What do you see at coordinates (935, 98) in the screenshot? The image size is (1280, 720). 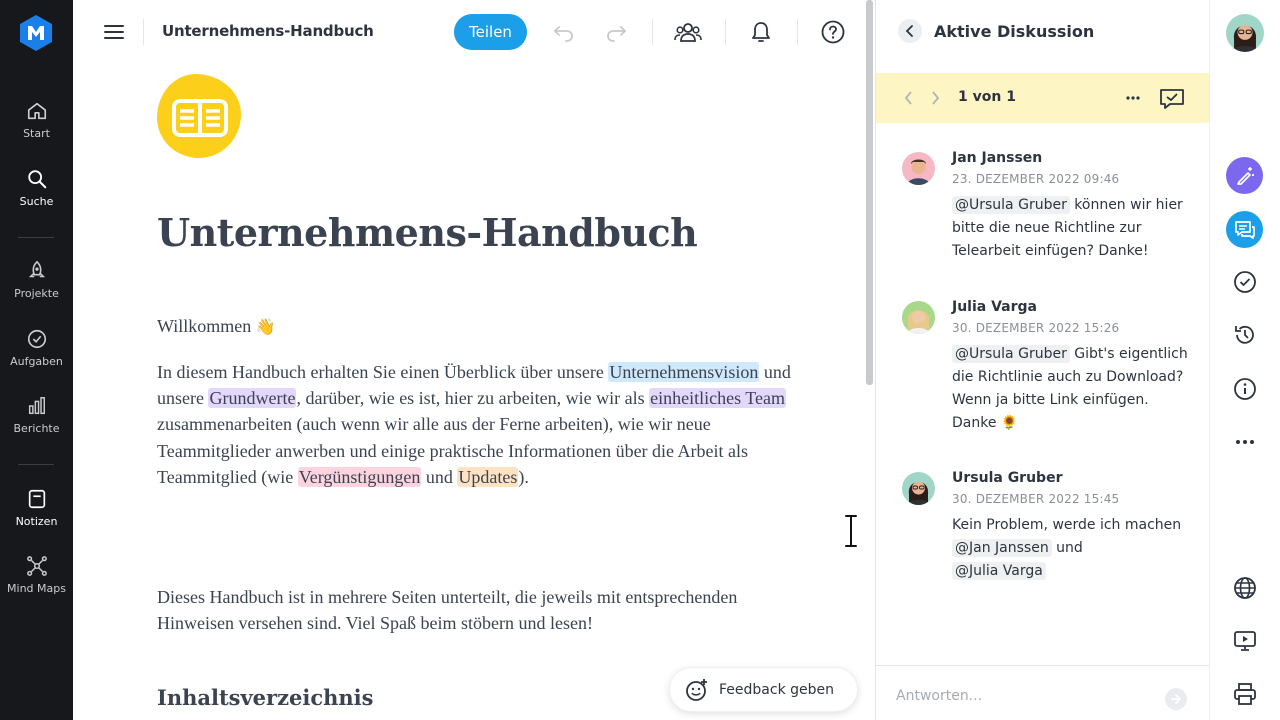 I see `chevron-right-icon` at bounding box center [935, 98].